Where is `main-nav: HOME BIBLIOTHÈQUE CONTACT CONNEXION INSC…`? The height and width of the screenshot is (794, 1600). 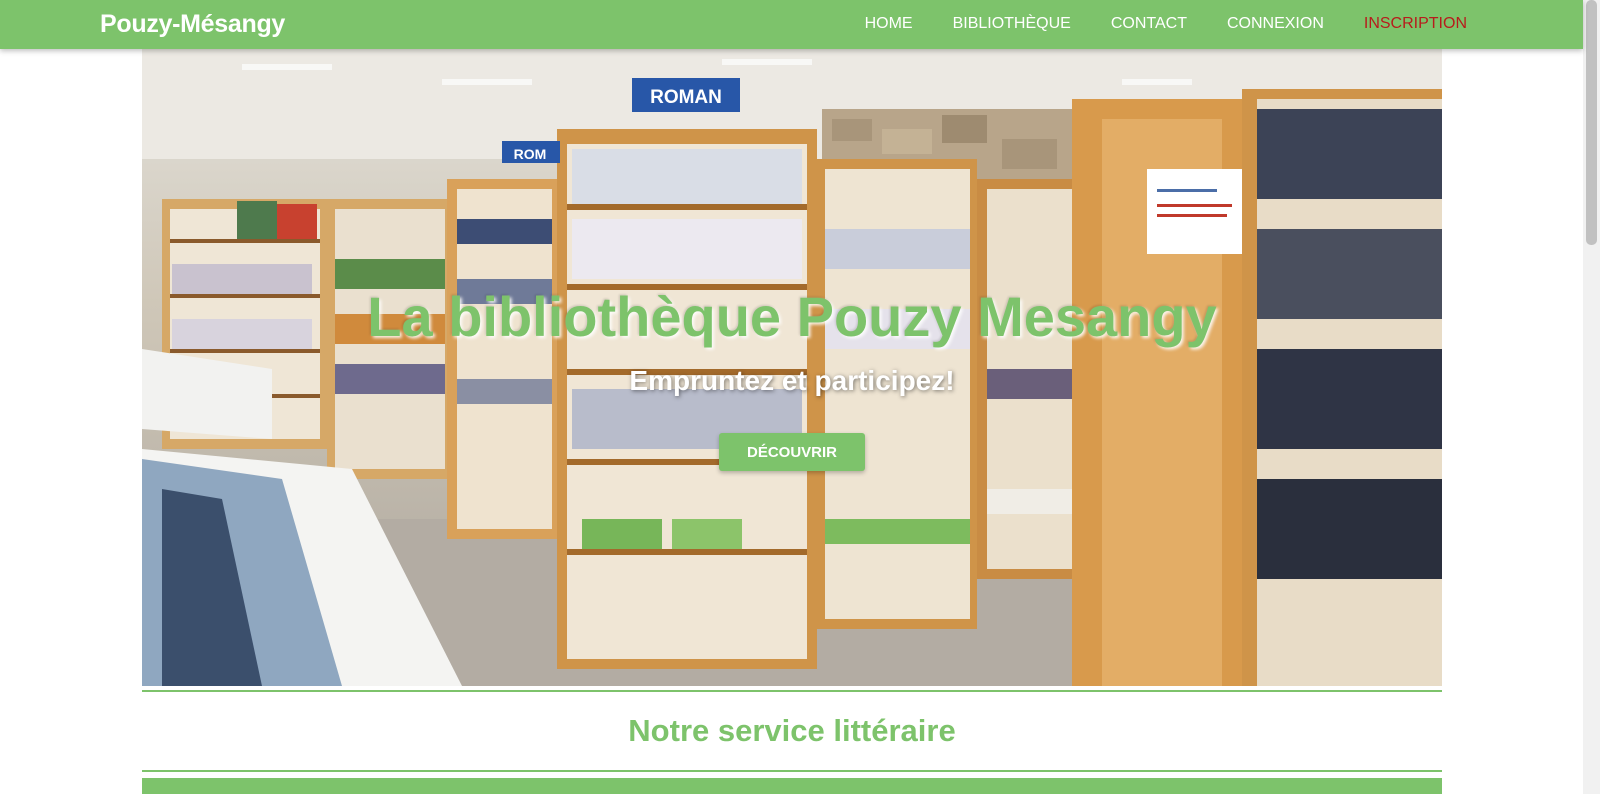 main-nav: HOME BIBLIOTHÈQUE CONTACT CONNEXION INSC… is located at coordinates (1146, 24).